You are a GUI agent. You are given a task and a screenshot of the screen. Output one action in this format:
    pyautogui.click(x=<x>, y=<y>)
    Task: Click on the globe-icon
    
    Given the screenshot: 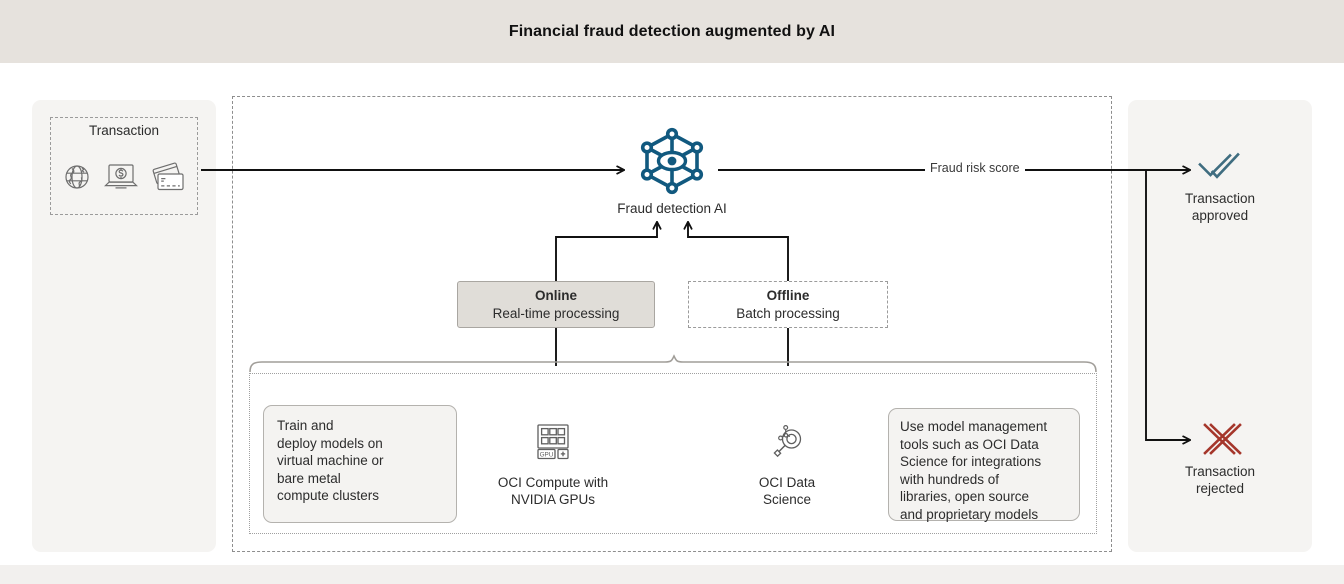 What is the action you would take?
    pyautogui.click(x=77, y=178)
    